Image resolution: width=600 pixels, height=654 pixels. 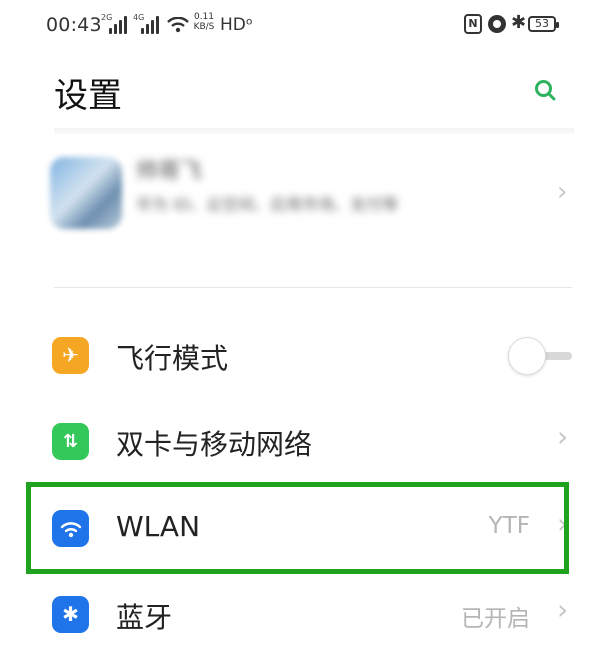 I want to click on wifi-status-icon, so click(x=178, y=25).